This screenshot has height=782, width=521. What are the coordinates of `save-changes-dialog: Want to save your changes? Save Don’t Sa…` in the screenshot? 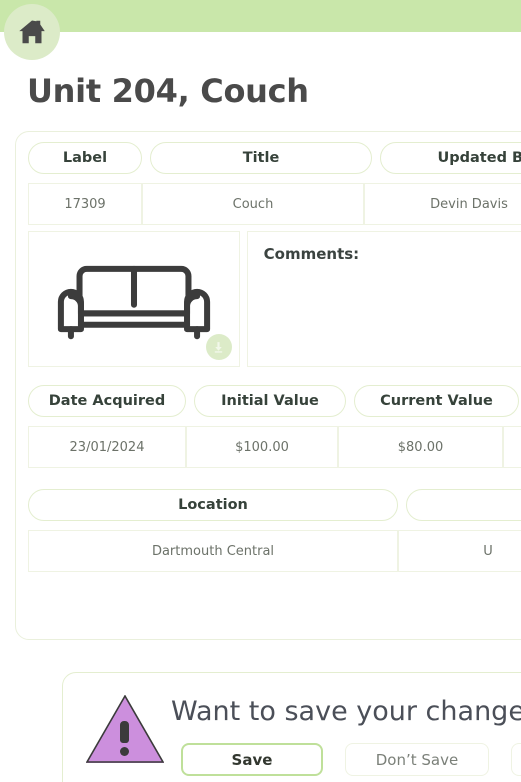 It's located at (291, 727).